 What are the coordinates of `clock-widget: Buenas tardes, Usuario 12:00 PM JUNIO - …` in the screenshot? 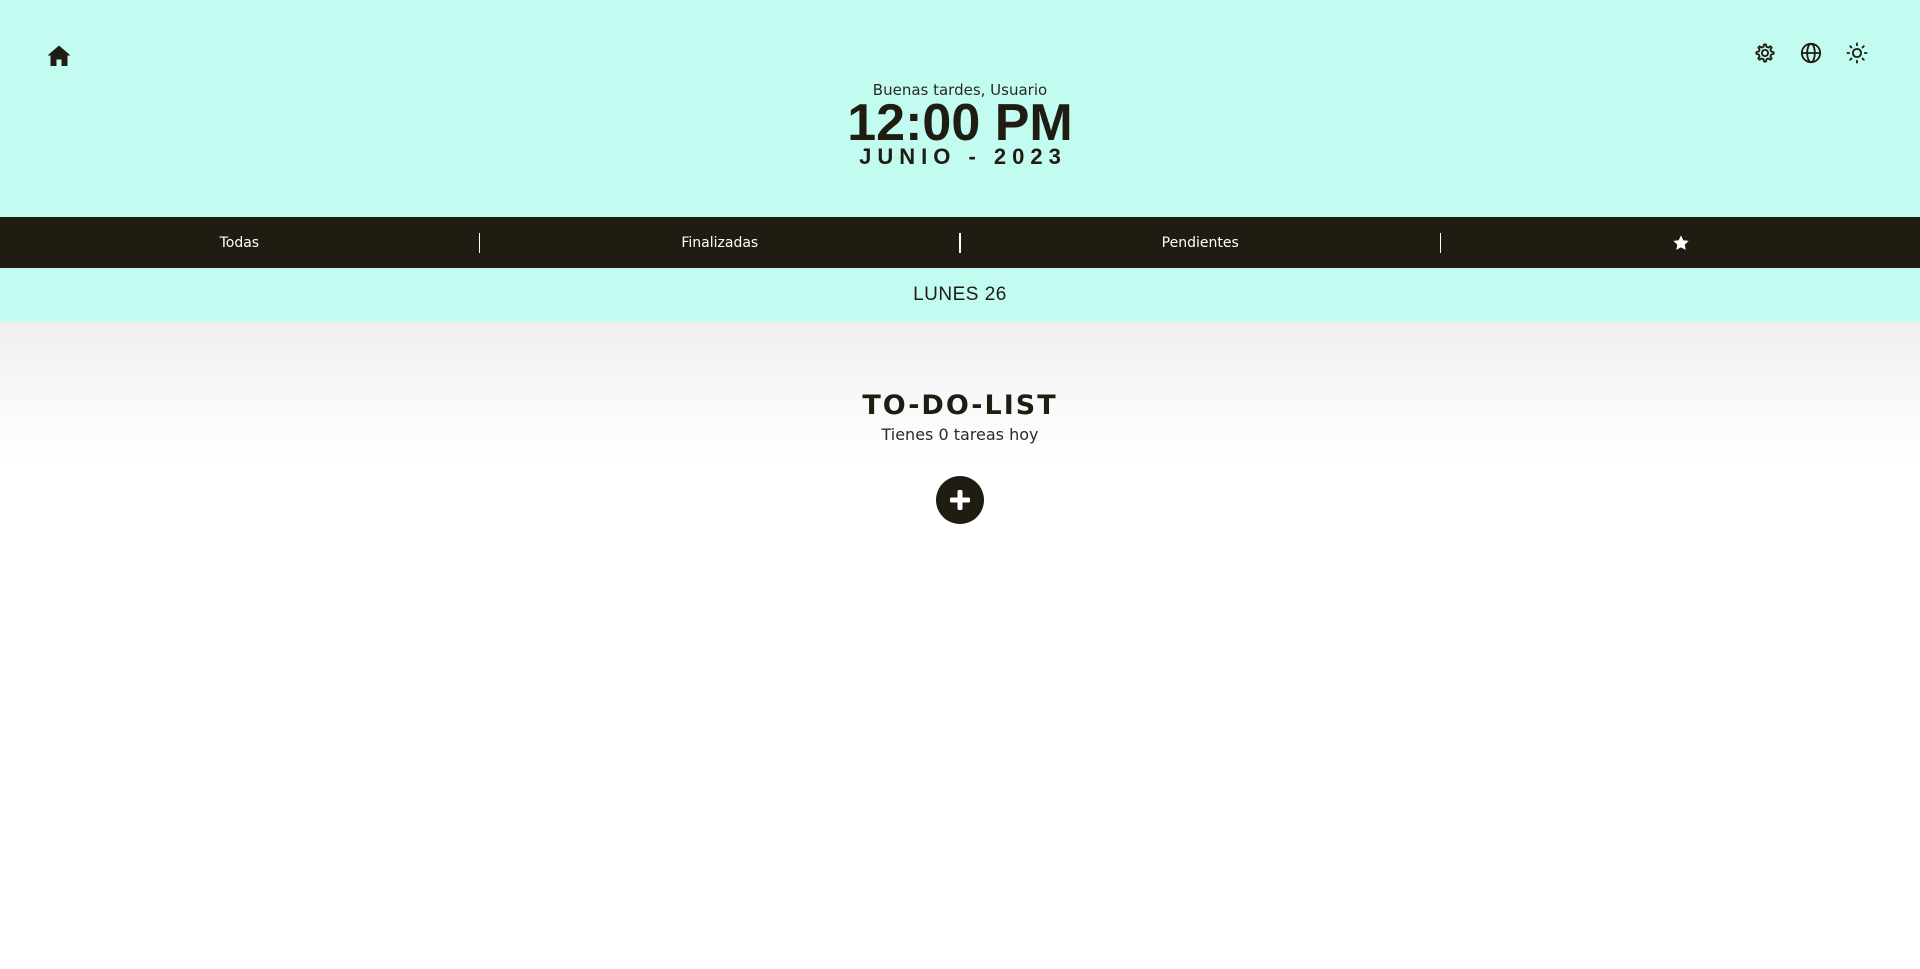 It's located at (960, 124).